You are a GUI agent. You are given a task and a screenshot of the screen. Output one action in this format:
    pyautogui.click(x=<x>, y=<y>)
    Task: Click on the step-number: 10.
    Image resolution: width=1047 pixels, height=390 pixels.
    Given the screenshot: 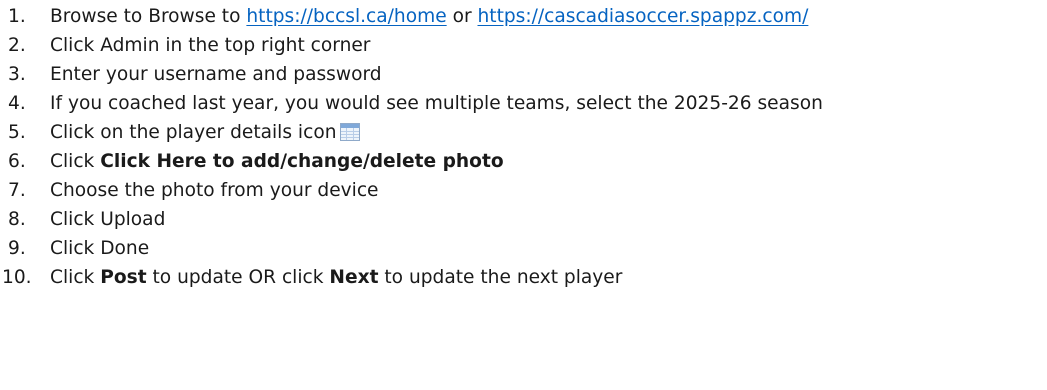 What is the action you would take?
    pyautogui.click(x=17, y=277)
    